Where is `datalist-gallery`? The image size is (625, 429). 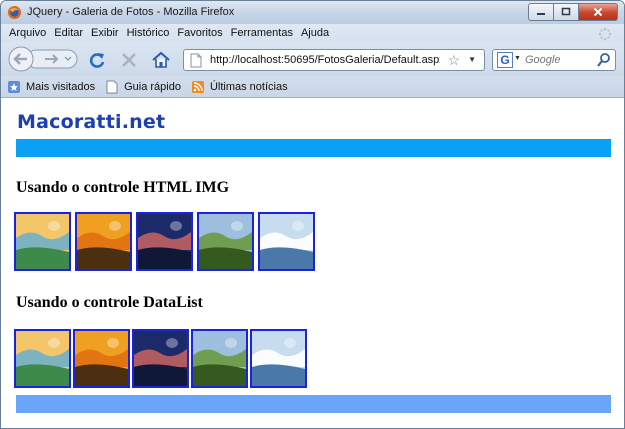
datalist-gallery is located at coordinates (161, 358).